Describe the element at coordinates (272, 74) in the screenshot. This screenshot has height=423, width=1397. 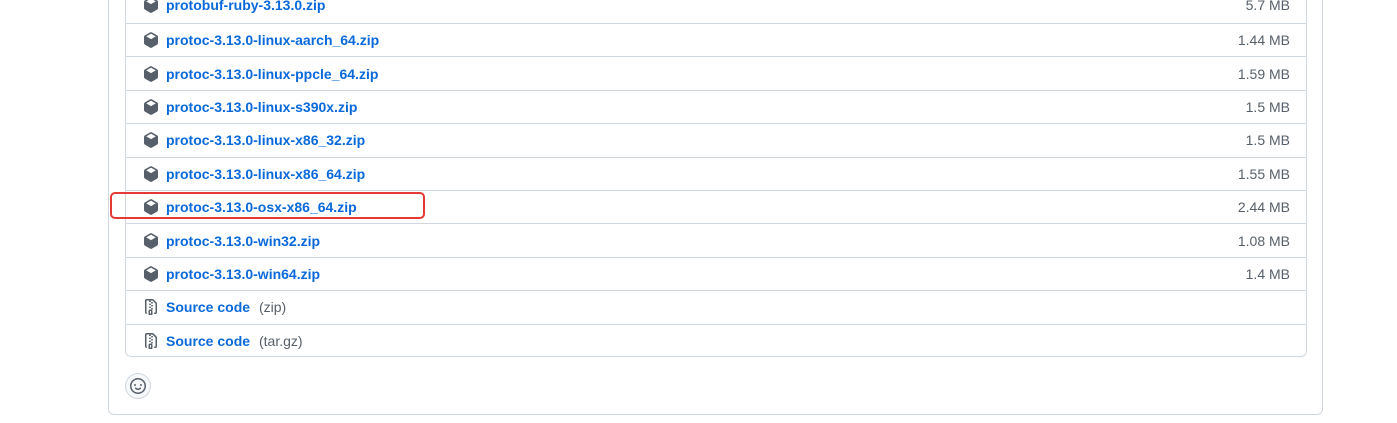
I see `asset-link: protoc-3.13.0-linux-ppcle_64.zip` at that location.